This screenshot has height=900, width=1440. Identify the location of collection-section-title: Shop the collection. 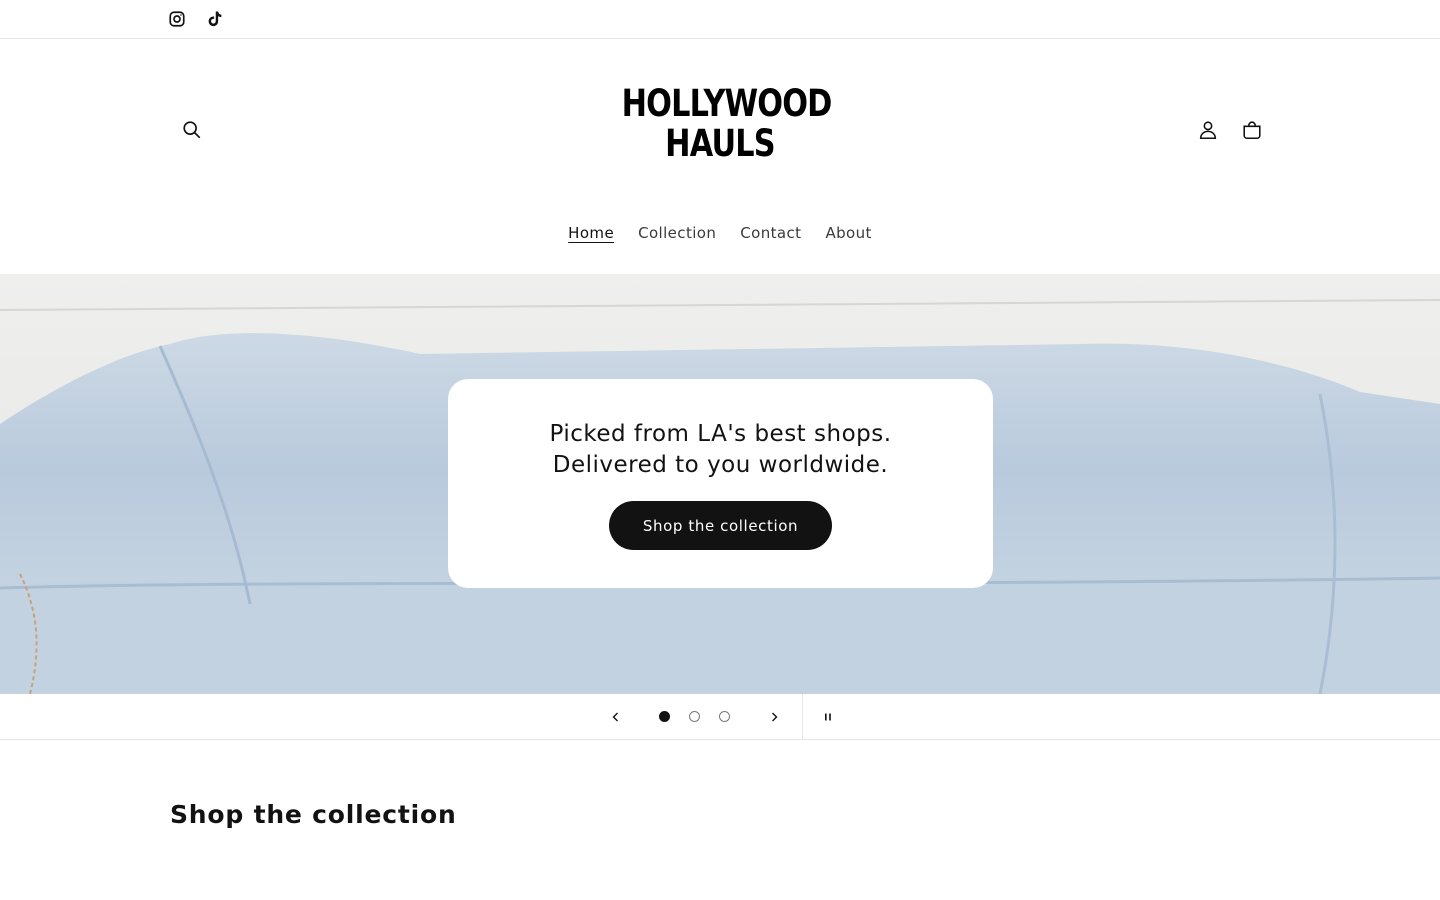
(313, 814).